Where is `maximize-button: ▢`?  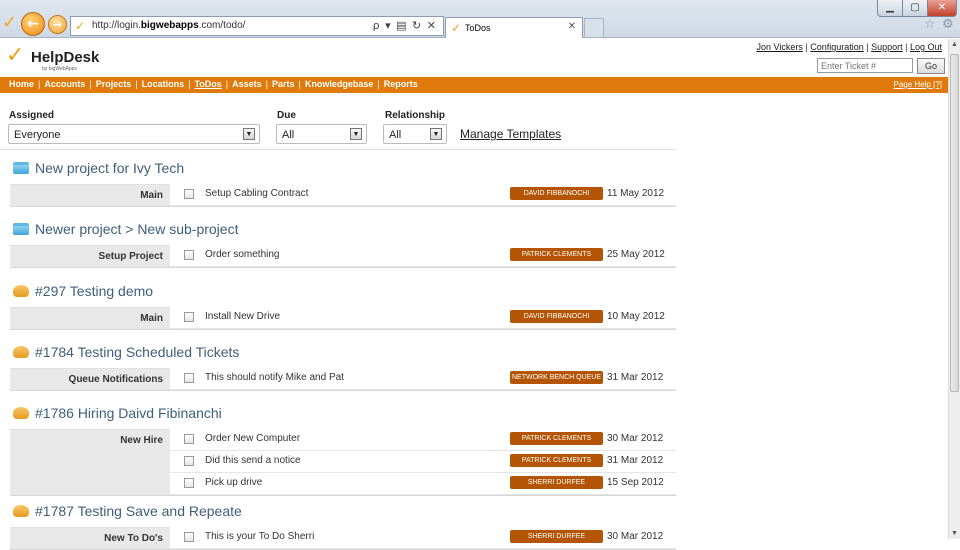 maximize-button: ▢ is located at coordinates (915, 8).